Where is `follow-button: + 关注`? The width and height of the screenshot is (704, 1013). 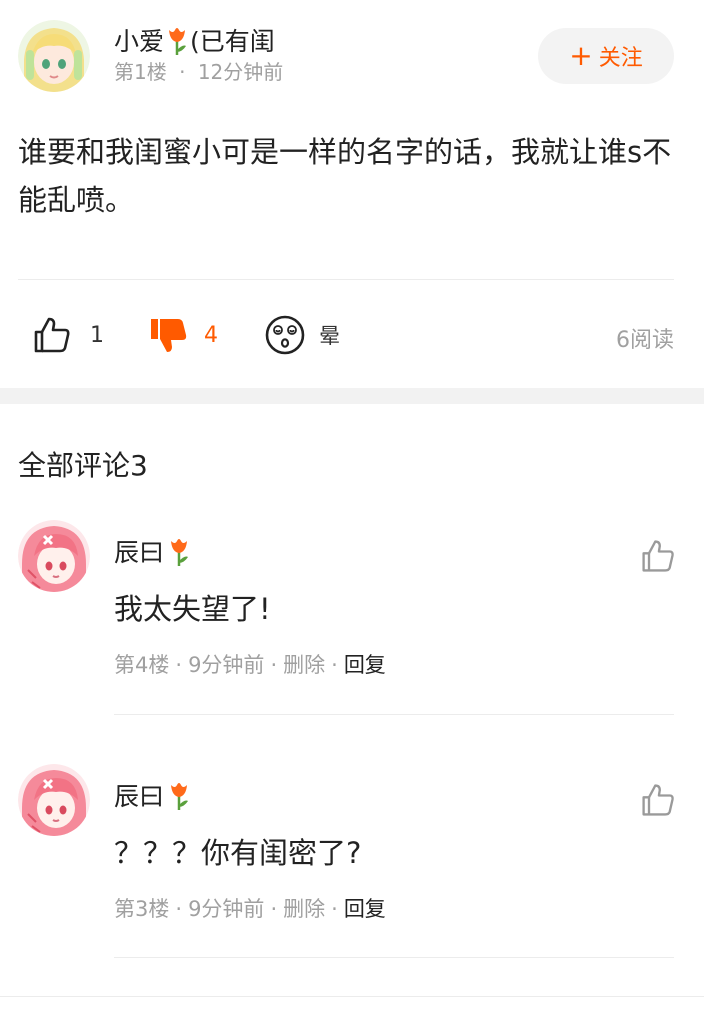 follow-button: + 关注 is located at coordinates (606, 56).